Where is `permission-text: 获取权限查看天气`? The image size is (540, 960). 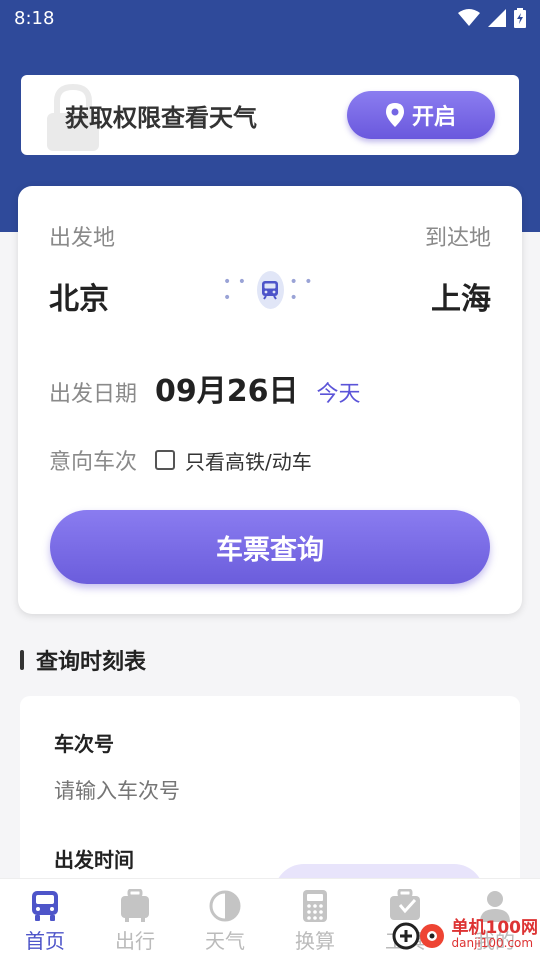
permission-text: 获取权限查看天气 is located at coordinates (161, 117).